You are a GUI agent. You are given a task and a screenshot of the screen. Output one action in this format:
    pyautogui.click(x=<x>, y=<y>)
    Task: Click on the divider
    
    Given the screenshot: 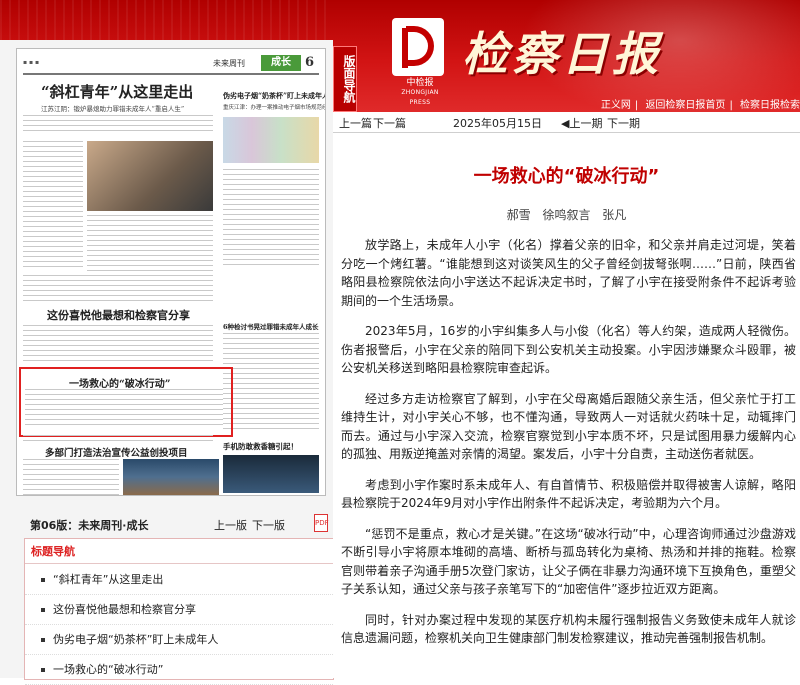 What is the action you would take?
    pyautogui.click(x=179, y=563)
    